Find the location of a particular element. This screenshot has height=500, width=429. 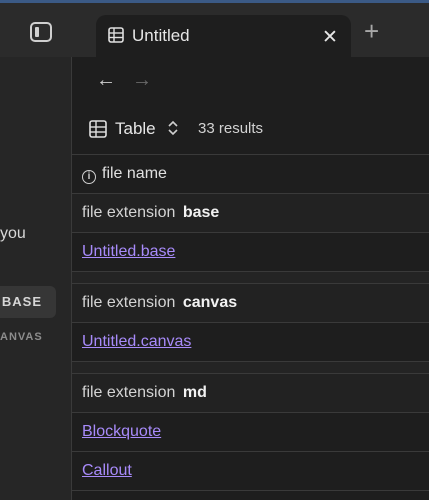

table-row is located at coordinates (250, 495).